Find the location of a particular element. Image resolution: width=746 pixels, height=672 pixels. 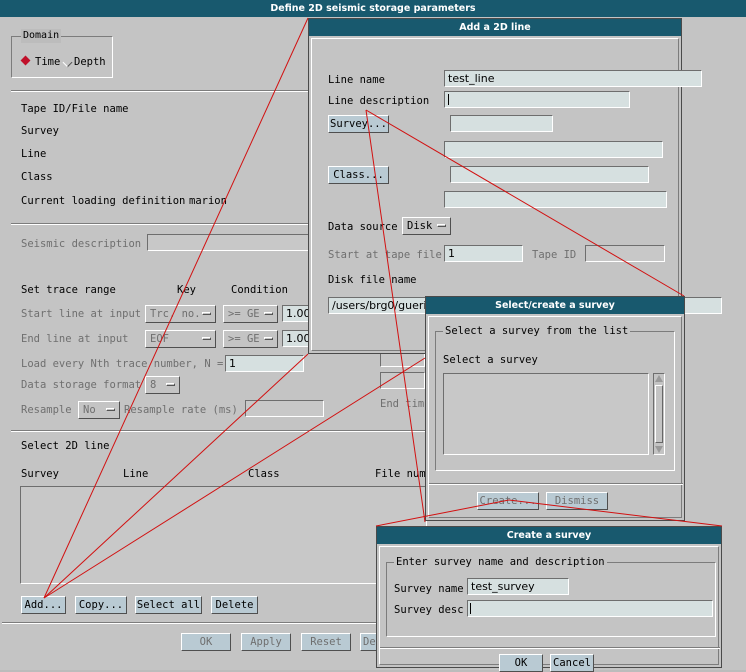

apply-button: Apply is located at coordinates (266, 642).